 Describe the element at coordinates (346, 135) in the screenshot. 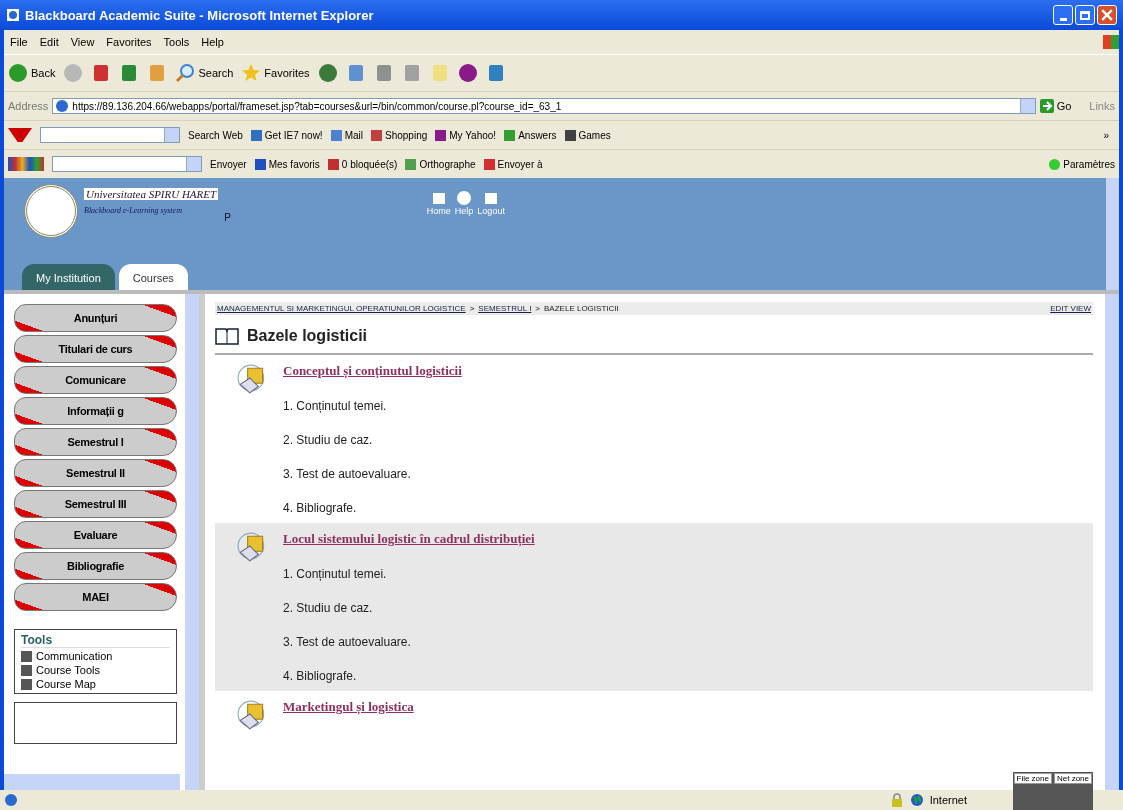

I see `toolbar-button: Mail` at that location.